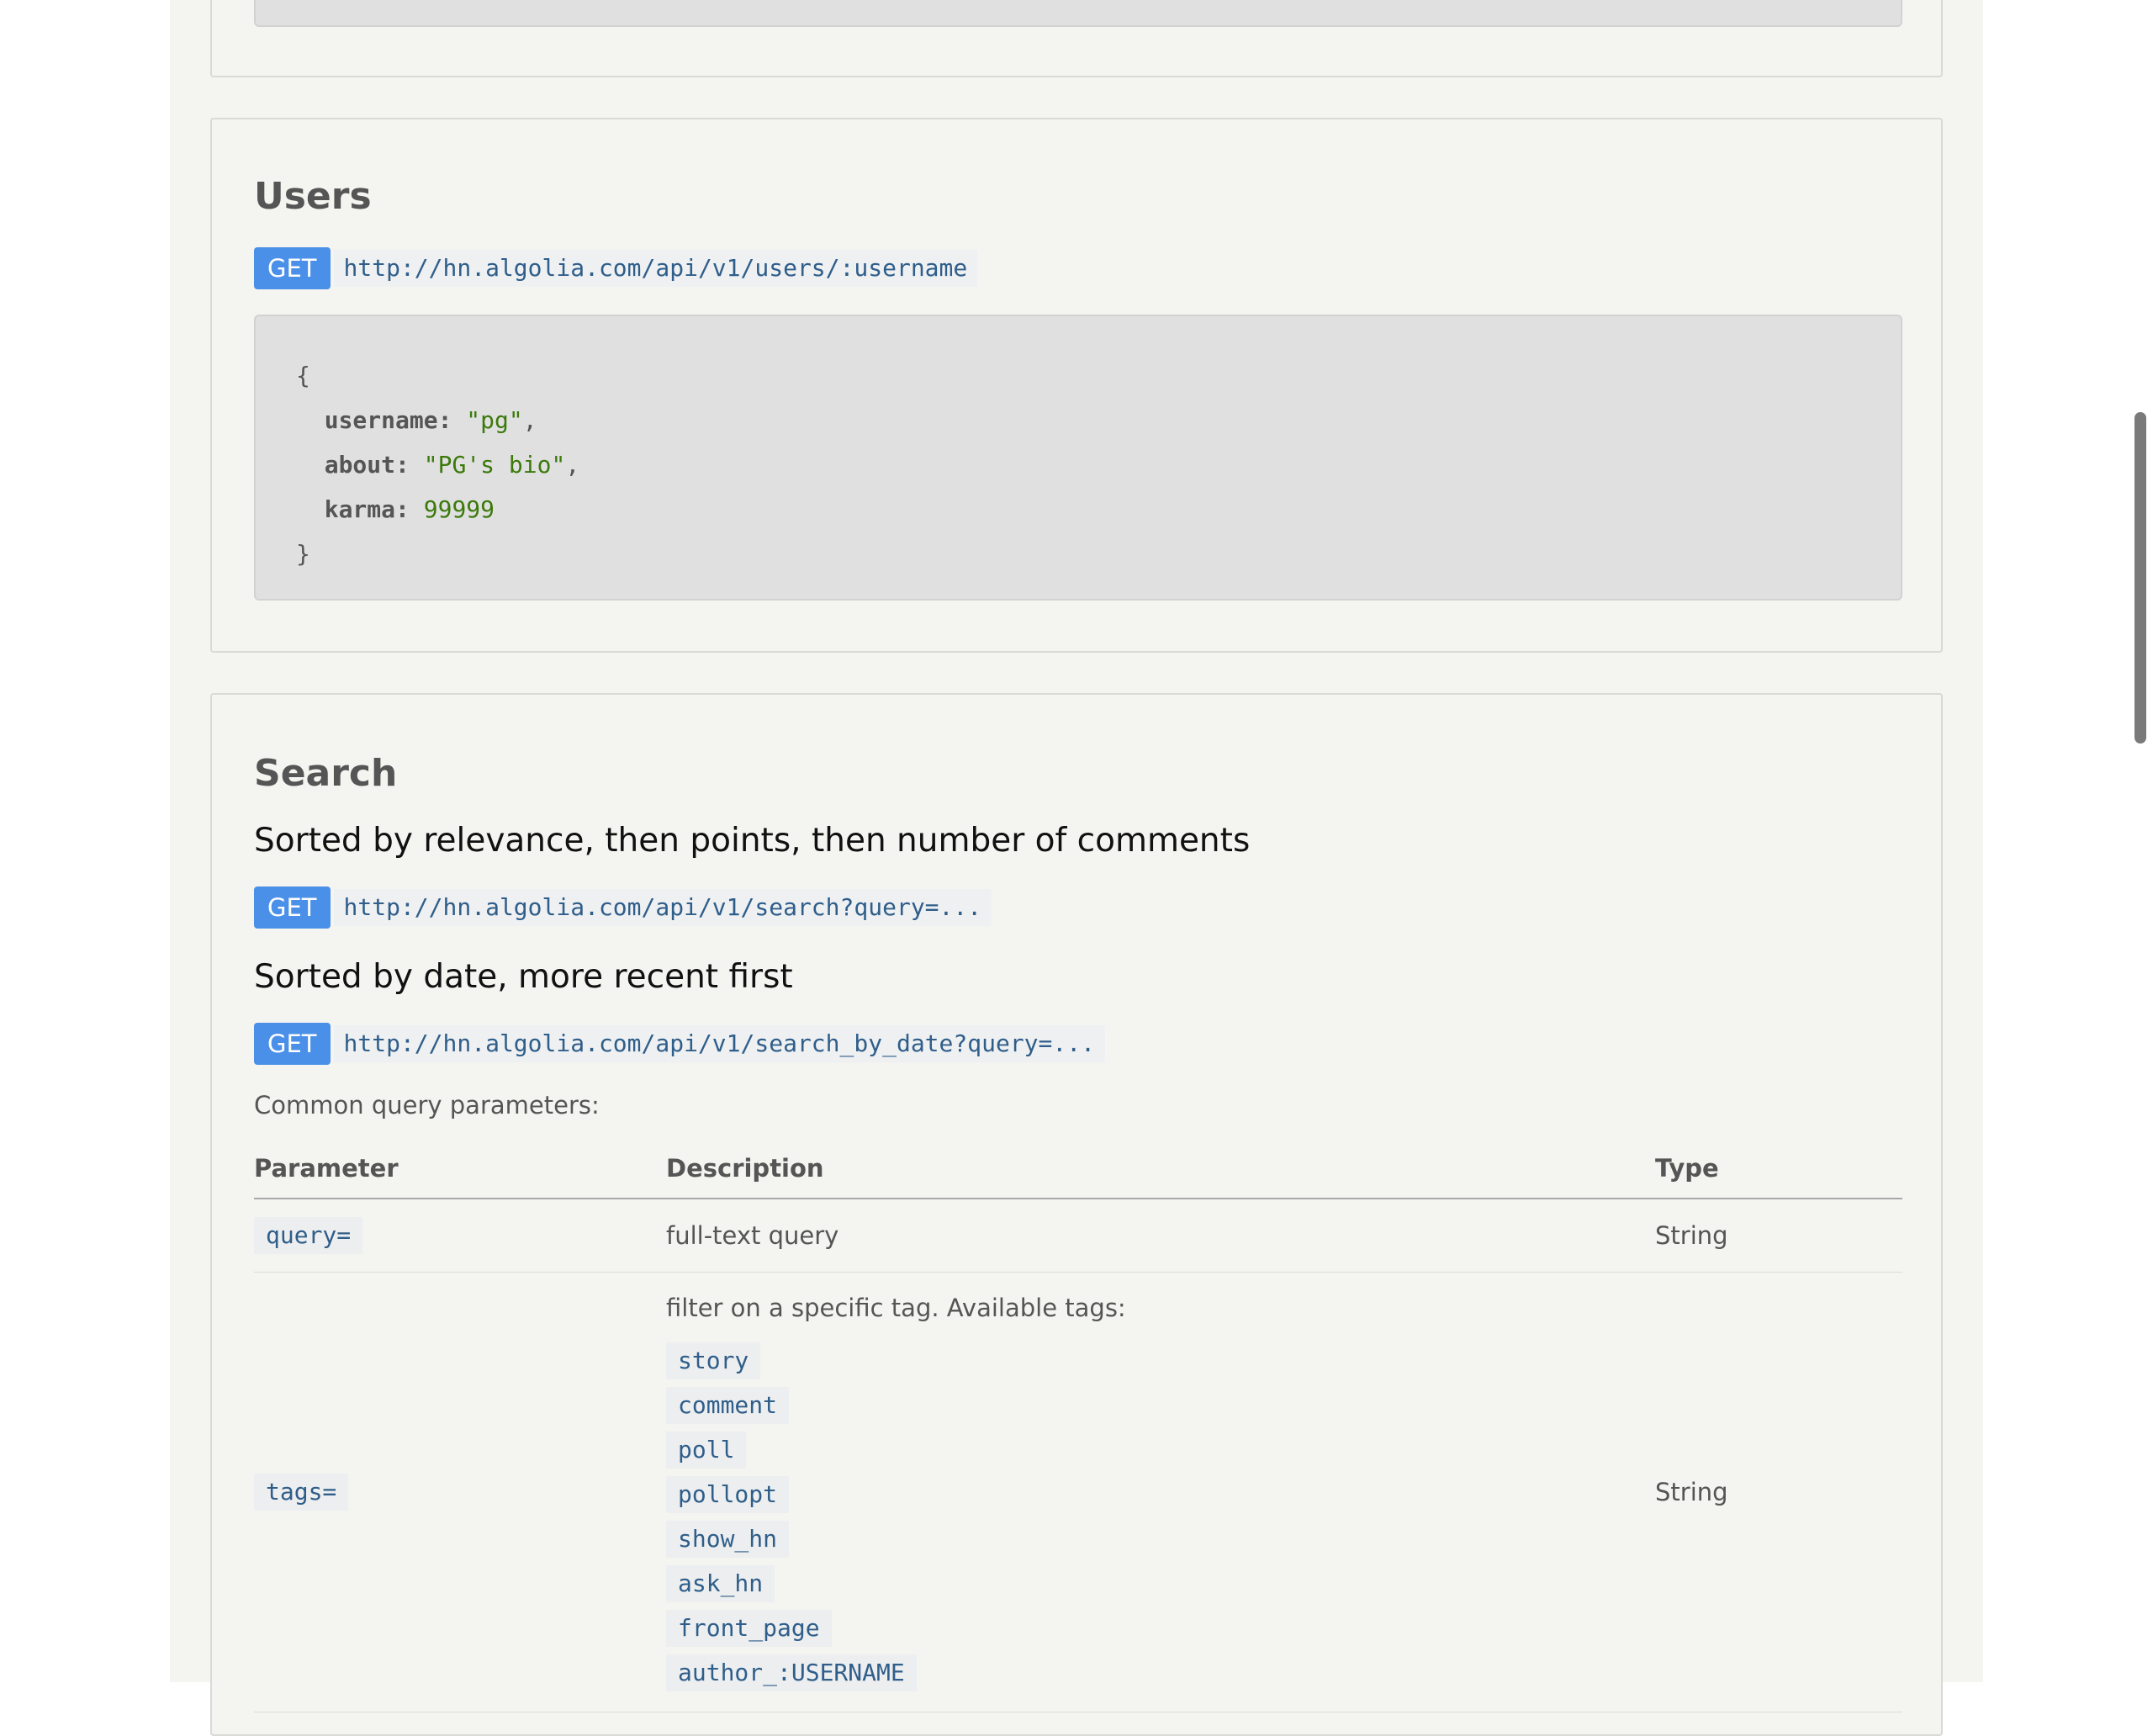  I want to click on param-cell: tags=, so click(460, 1492).